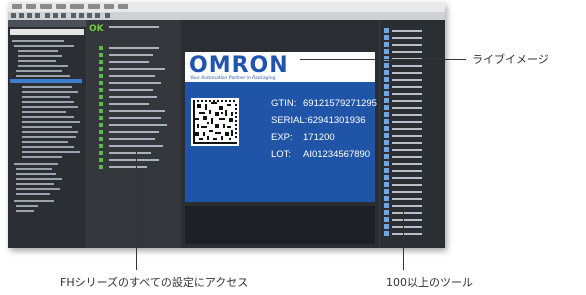 The width and height of the screenshot is (586, 295). Describe the element at coordinates (96, 29) in the screenshot. I see `ok-status-label: OK` at that location.